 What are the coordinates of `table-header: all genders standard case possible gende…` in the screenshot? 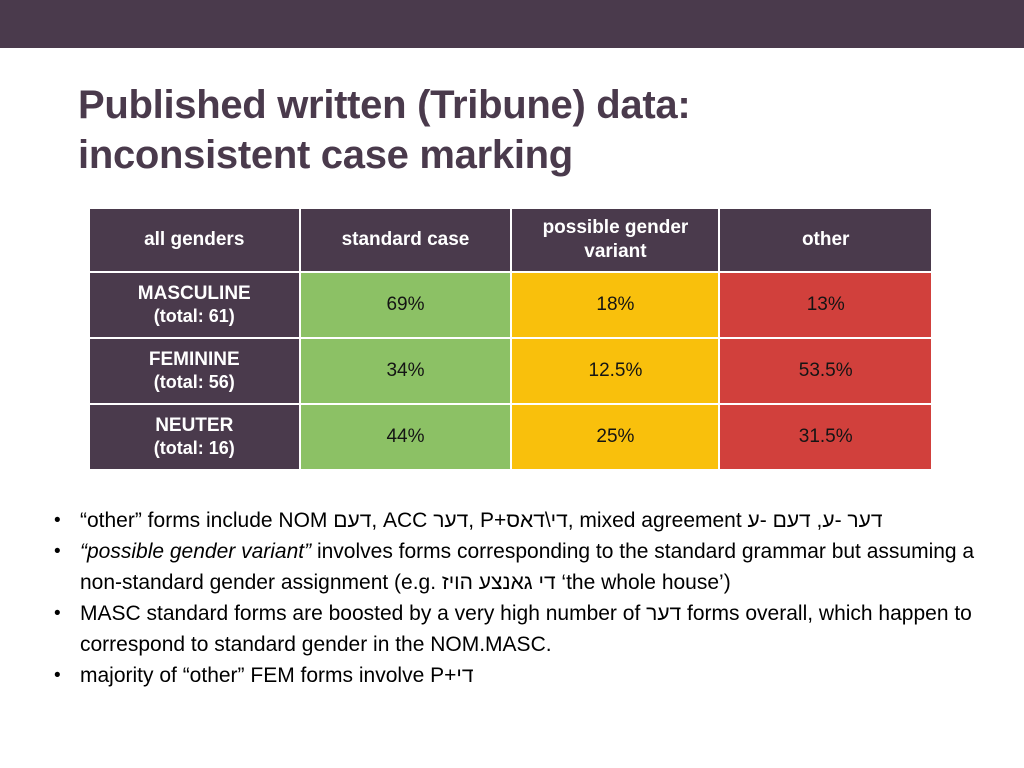 It's located at (510, 240).